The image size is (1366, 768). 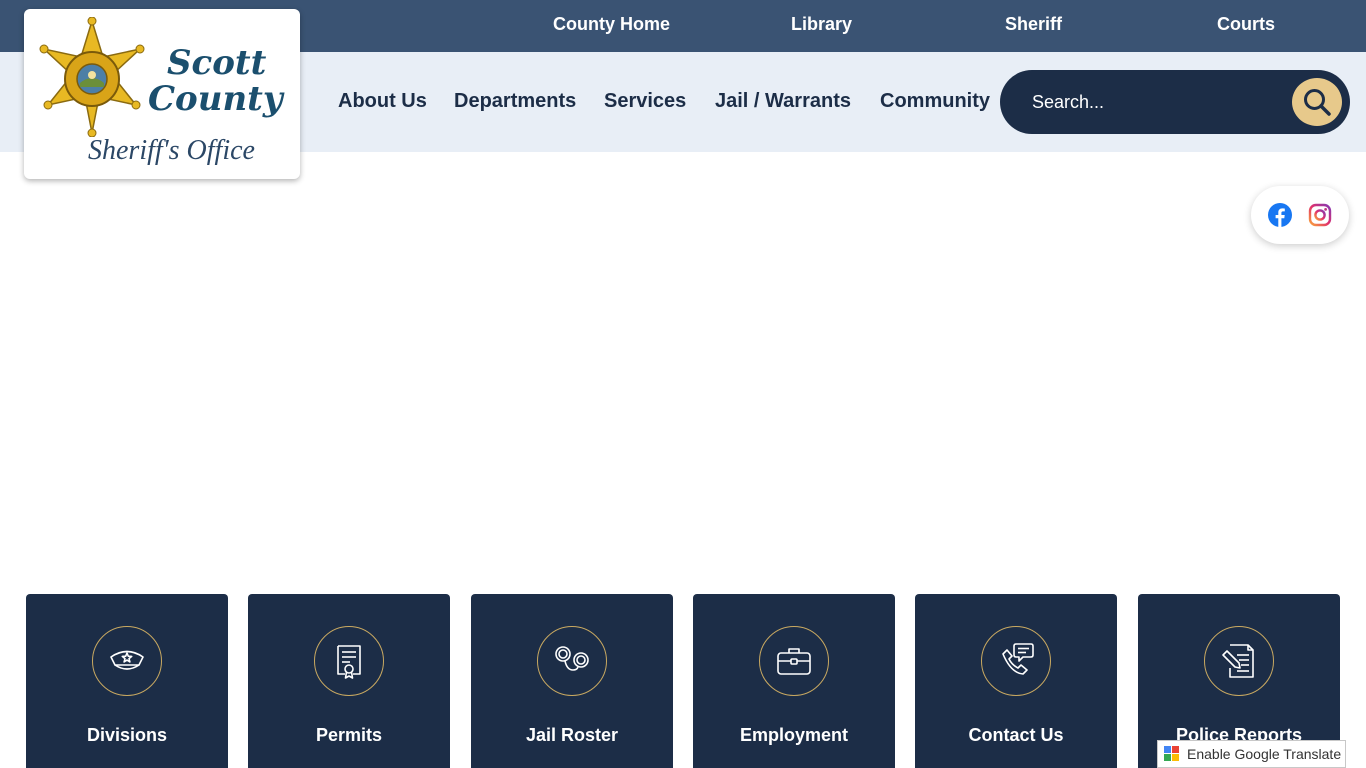 I want to click on tile-divisions: Divisions, so click(x=127, y=681).